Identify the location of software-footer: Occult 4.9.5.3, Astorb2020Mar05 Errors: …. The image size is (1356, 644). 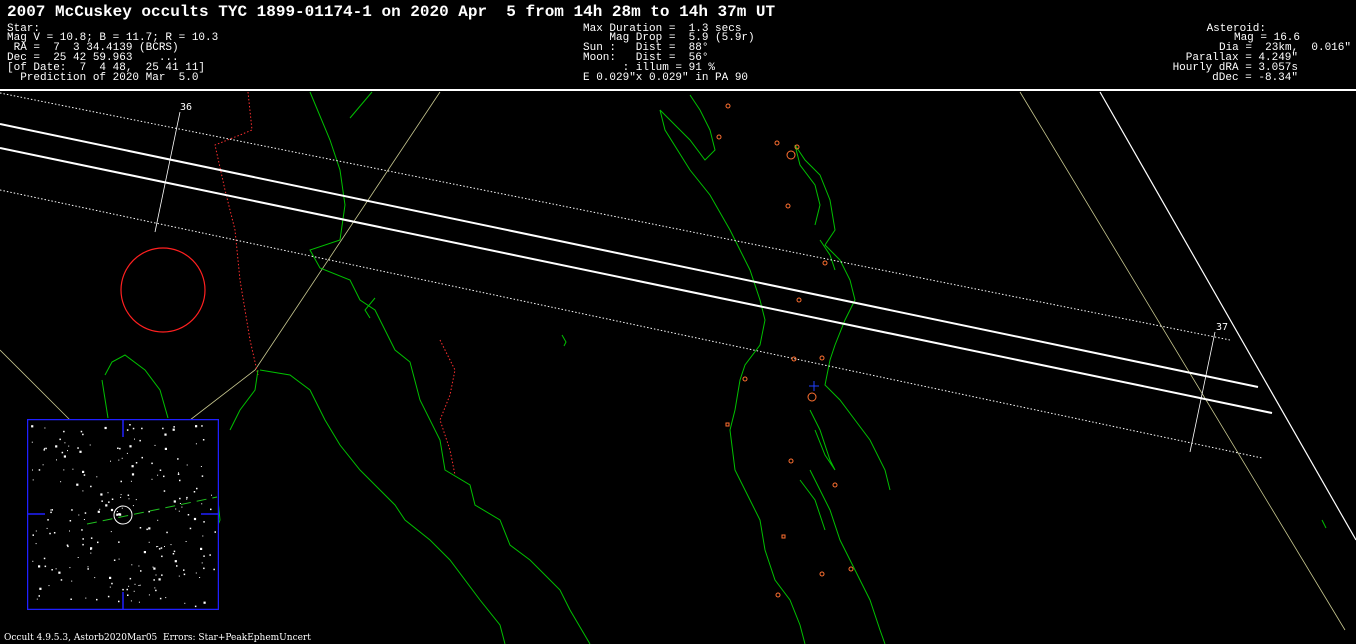
(157, 638).